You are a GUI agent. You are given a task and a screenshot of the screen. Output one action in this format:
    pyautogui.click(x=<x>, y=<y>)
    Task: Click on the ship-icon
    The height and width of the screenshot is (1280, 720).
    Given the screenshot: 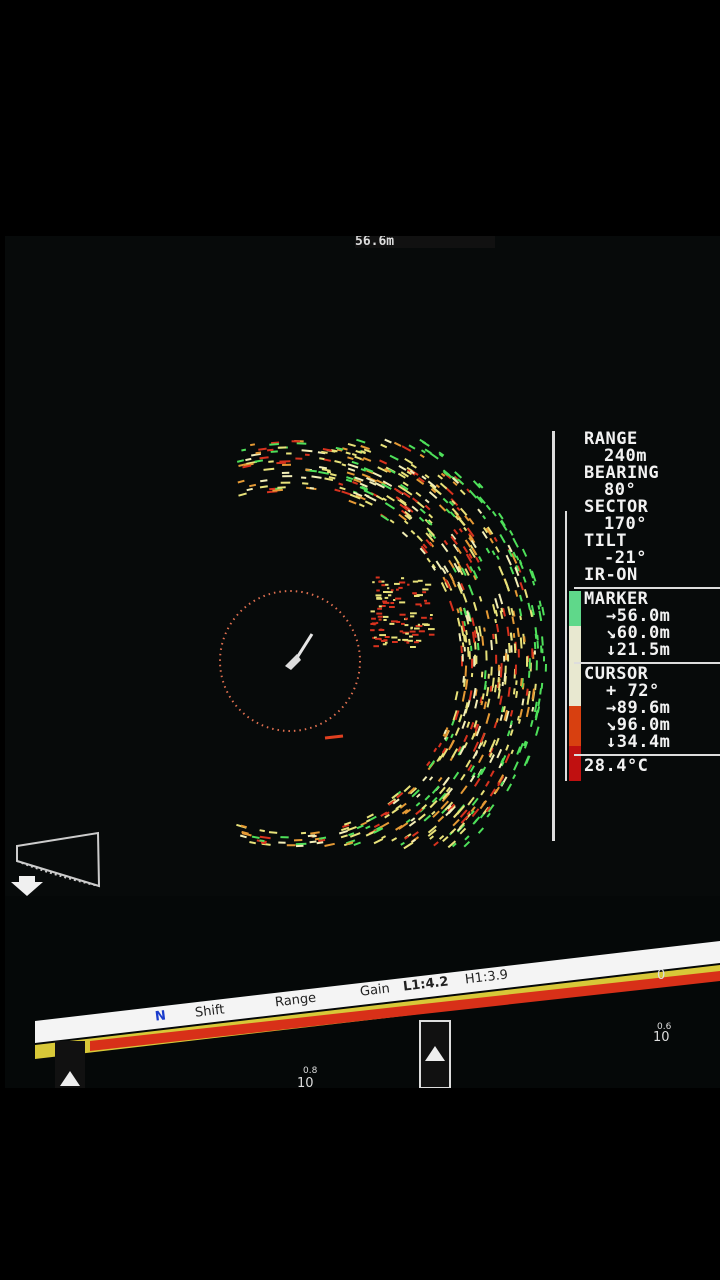 What is the action you would take?
    pyautogui.click(x=299, y=651)
    